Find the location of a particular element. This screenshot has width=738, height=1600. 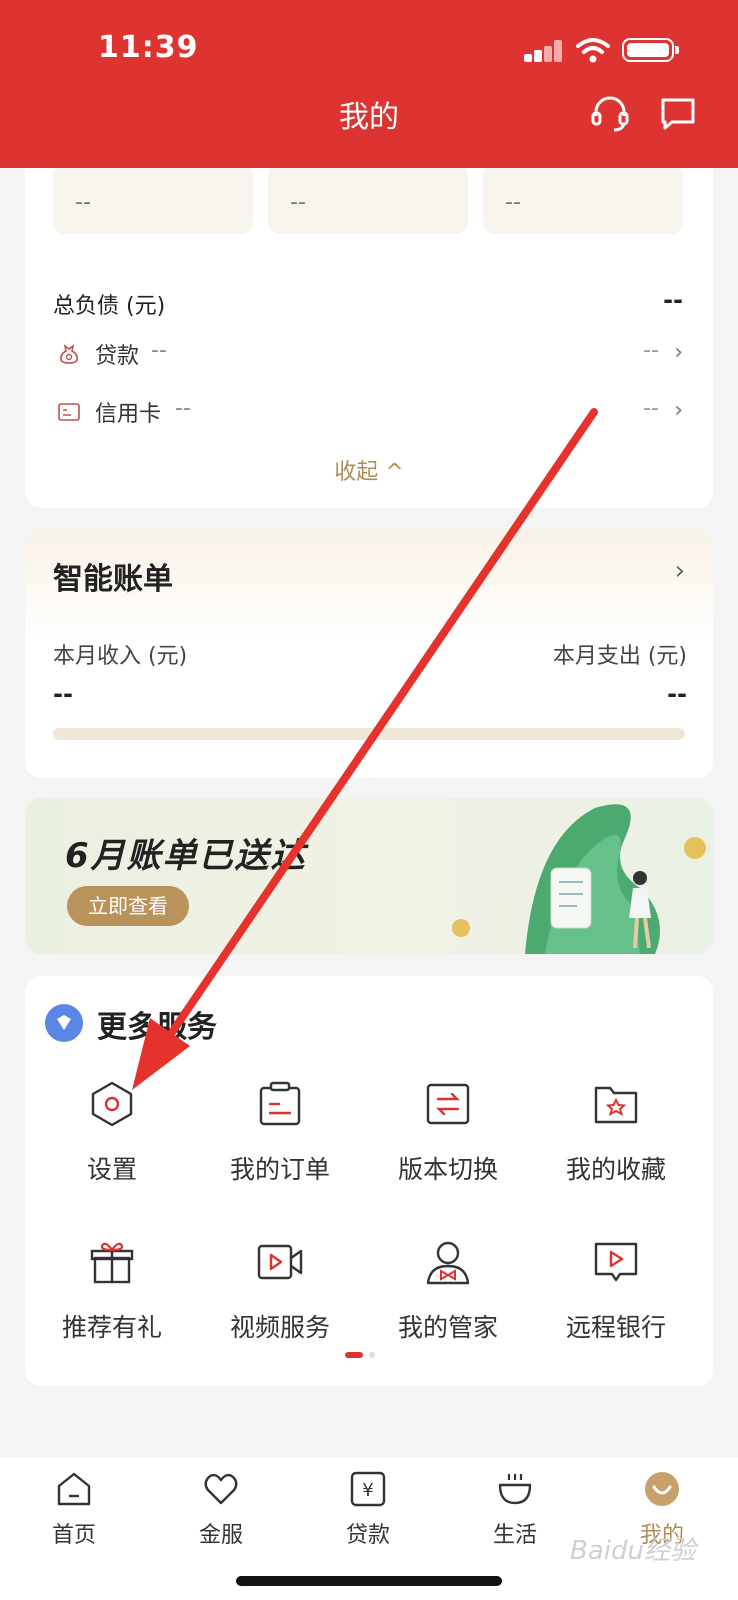

banner-title: 6月账单已送达 is located at coordinates (186, 856).